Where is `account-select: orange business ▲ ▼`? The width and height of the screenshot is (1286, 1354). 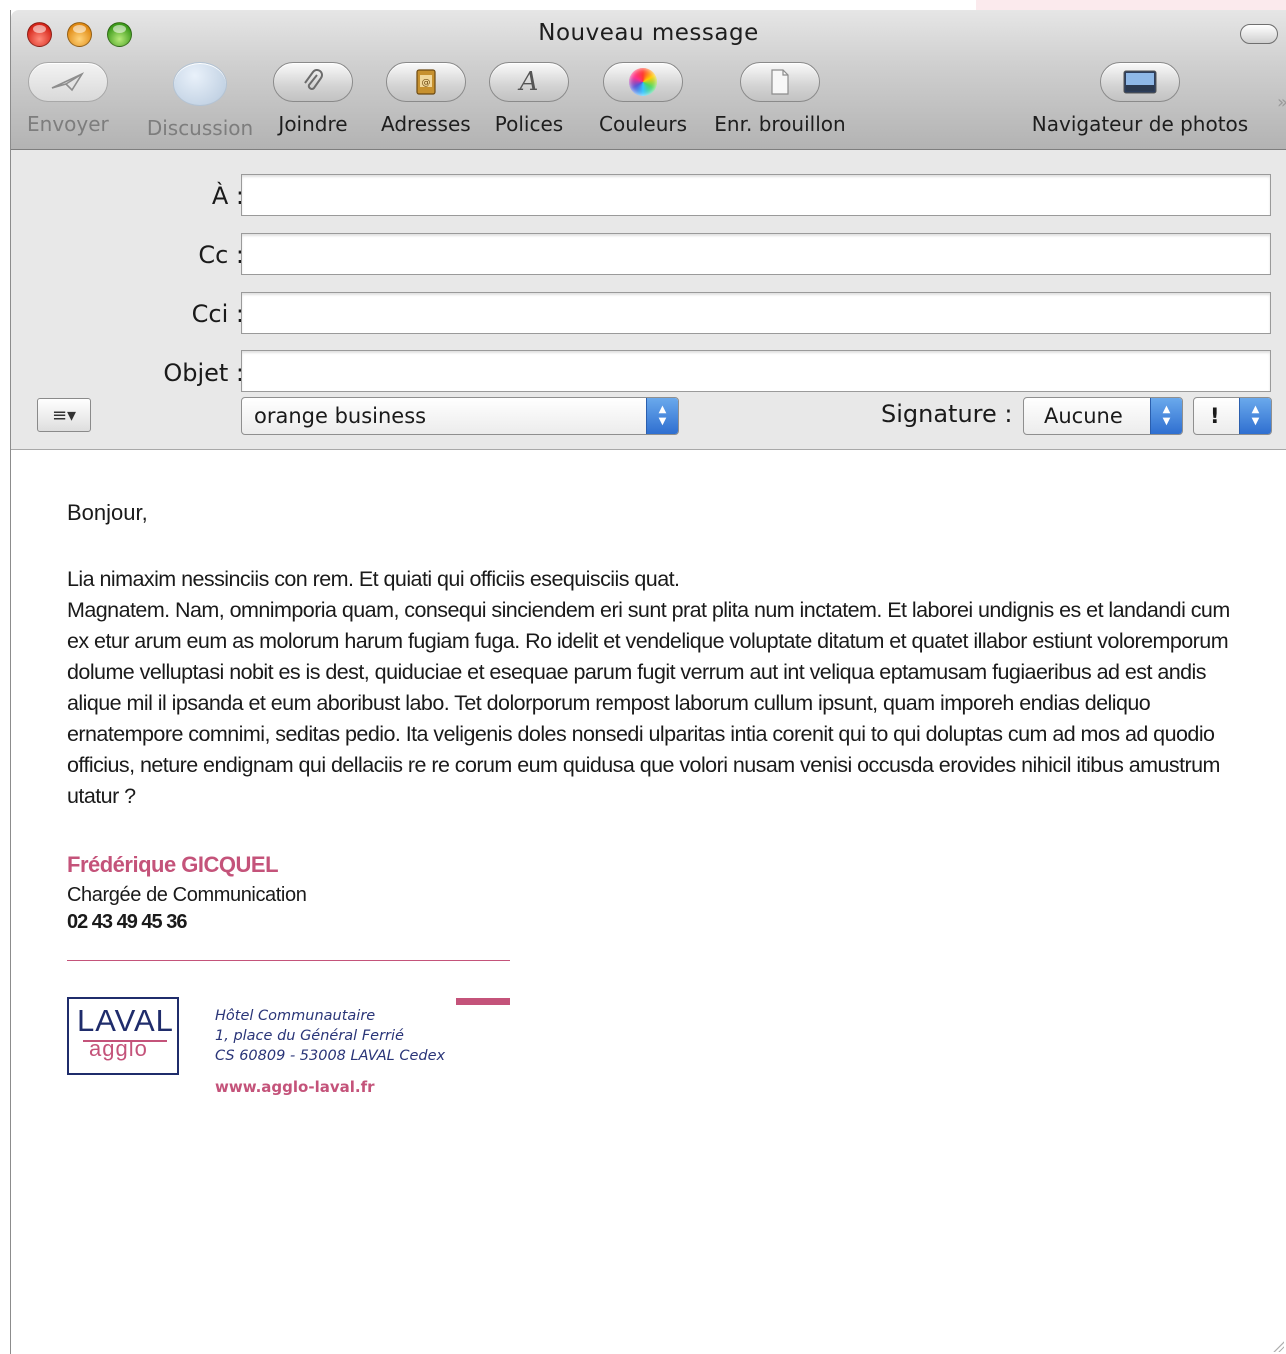
account-select: orange business ▲ ▼ is located at coordinates (460, 416).